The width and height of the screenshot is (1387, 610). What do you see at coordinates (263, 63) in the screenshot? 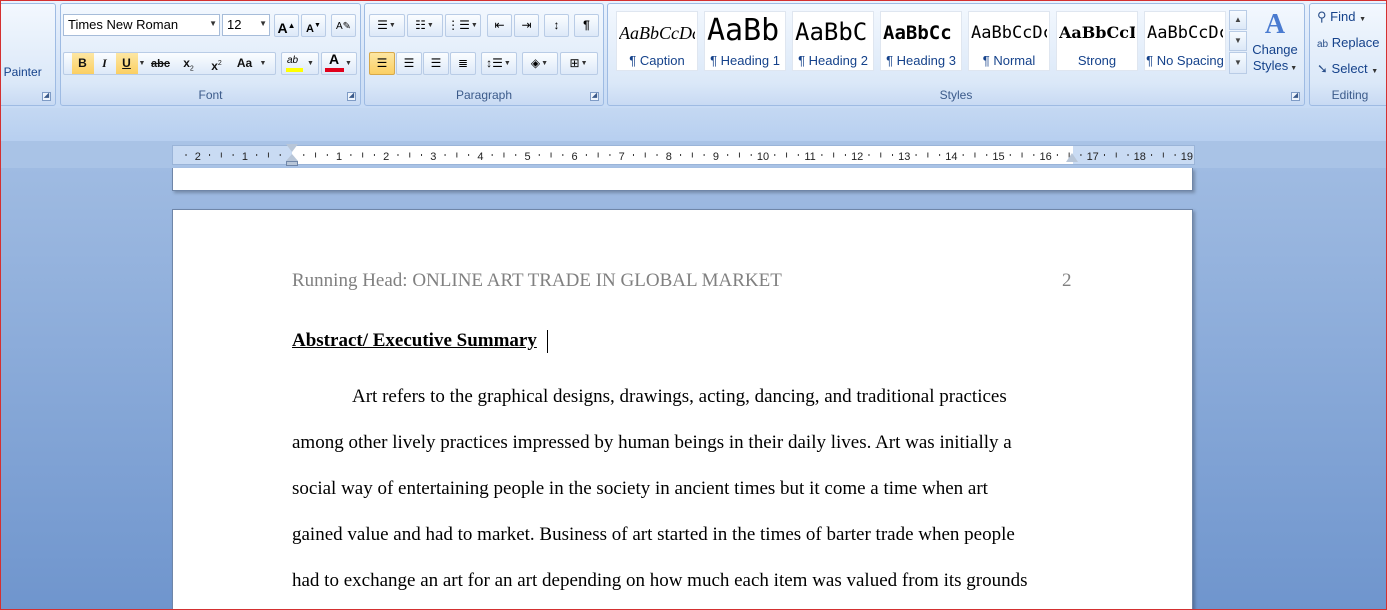
I see `change-case-dropdown-icon: ▼` at bounding box center [263, 63].